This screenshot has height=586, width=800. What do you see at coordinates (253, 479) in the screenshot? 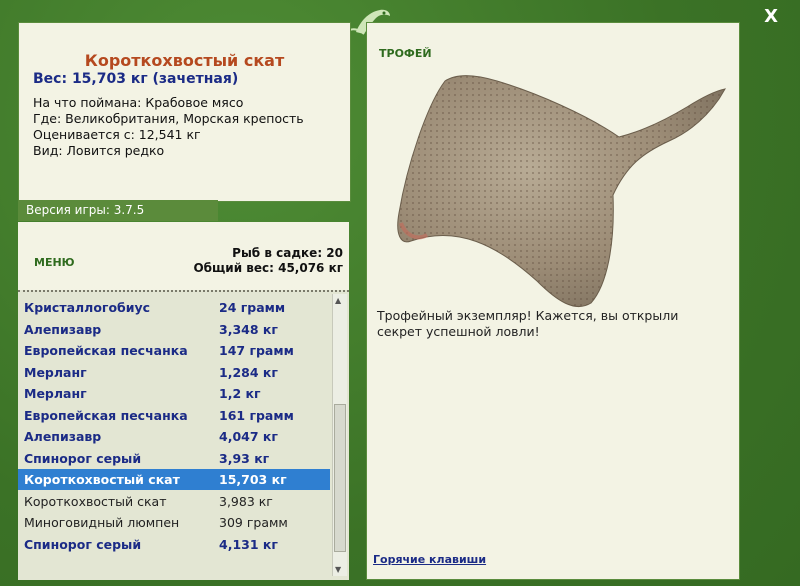
I see `fish-weight-value: 15,703 кг` at bounding box center [253, 479].